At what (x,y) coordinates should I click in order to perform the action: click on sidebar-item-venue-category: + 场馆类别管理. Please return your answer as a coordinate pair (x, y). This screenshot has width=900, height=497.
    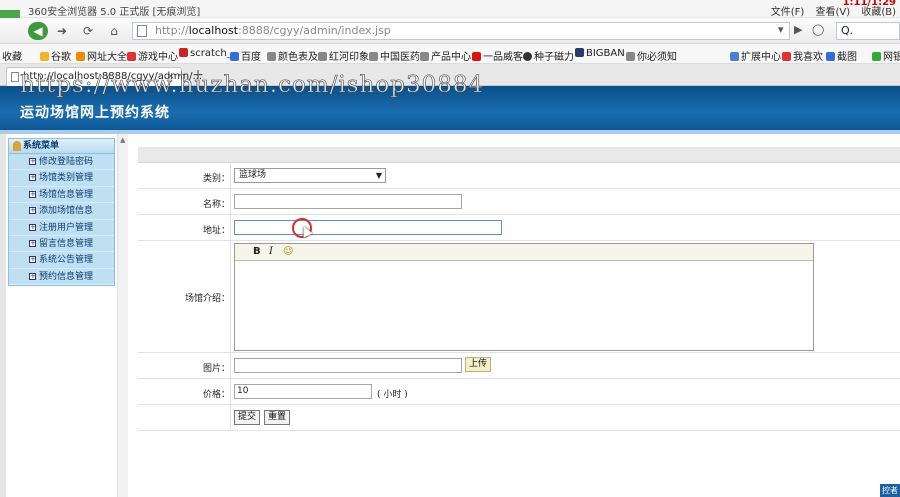
    Looking at the image, I should click on (61, 178).